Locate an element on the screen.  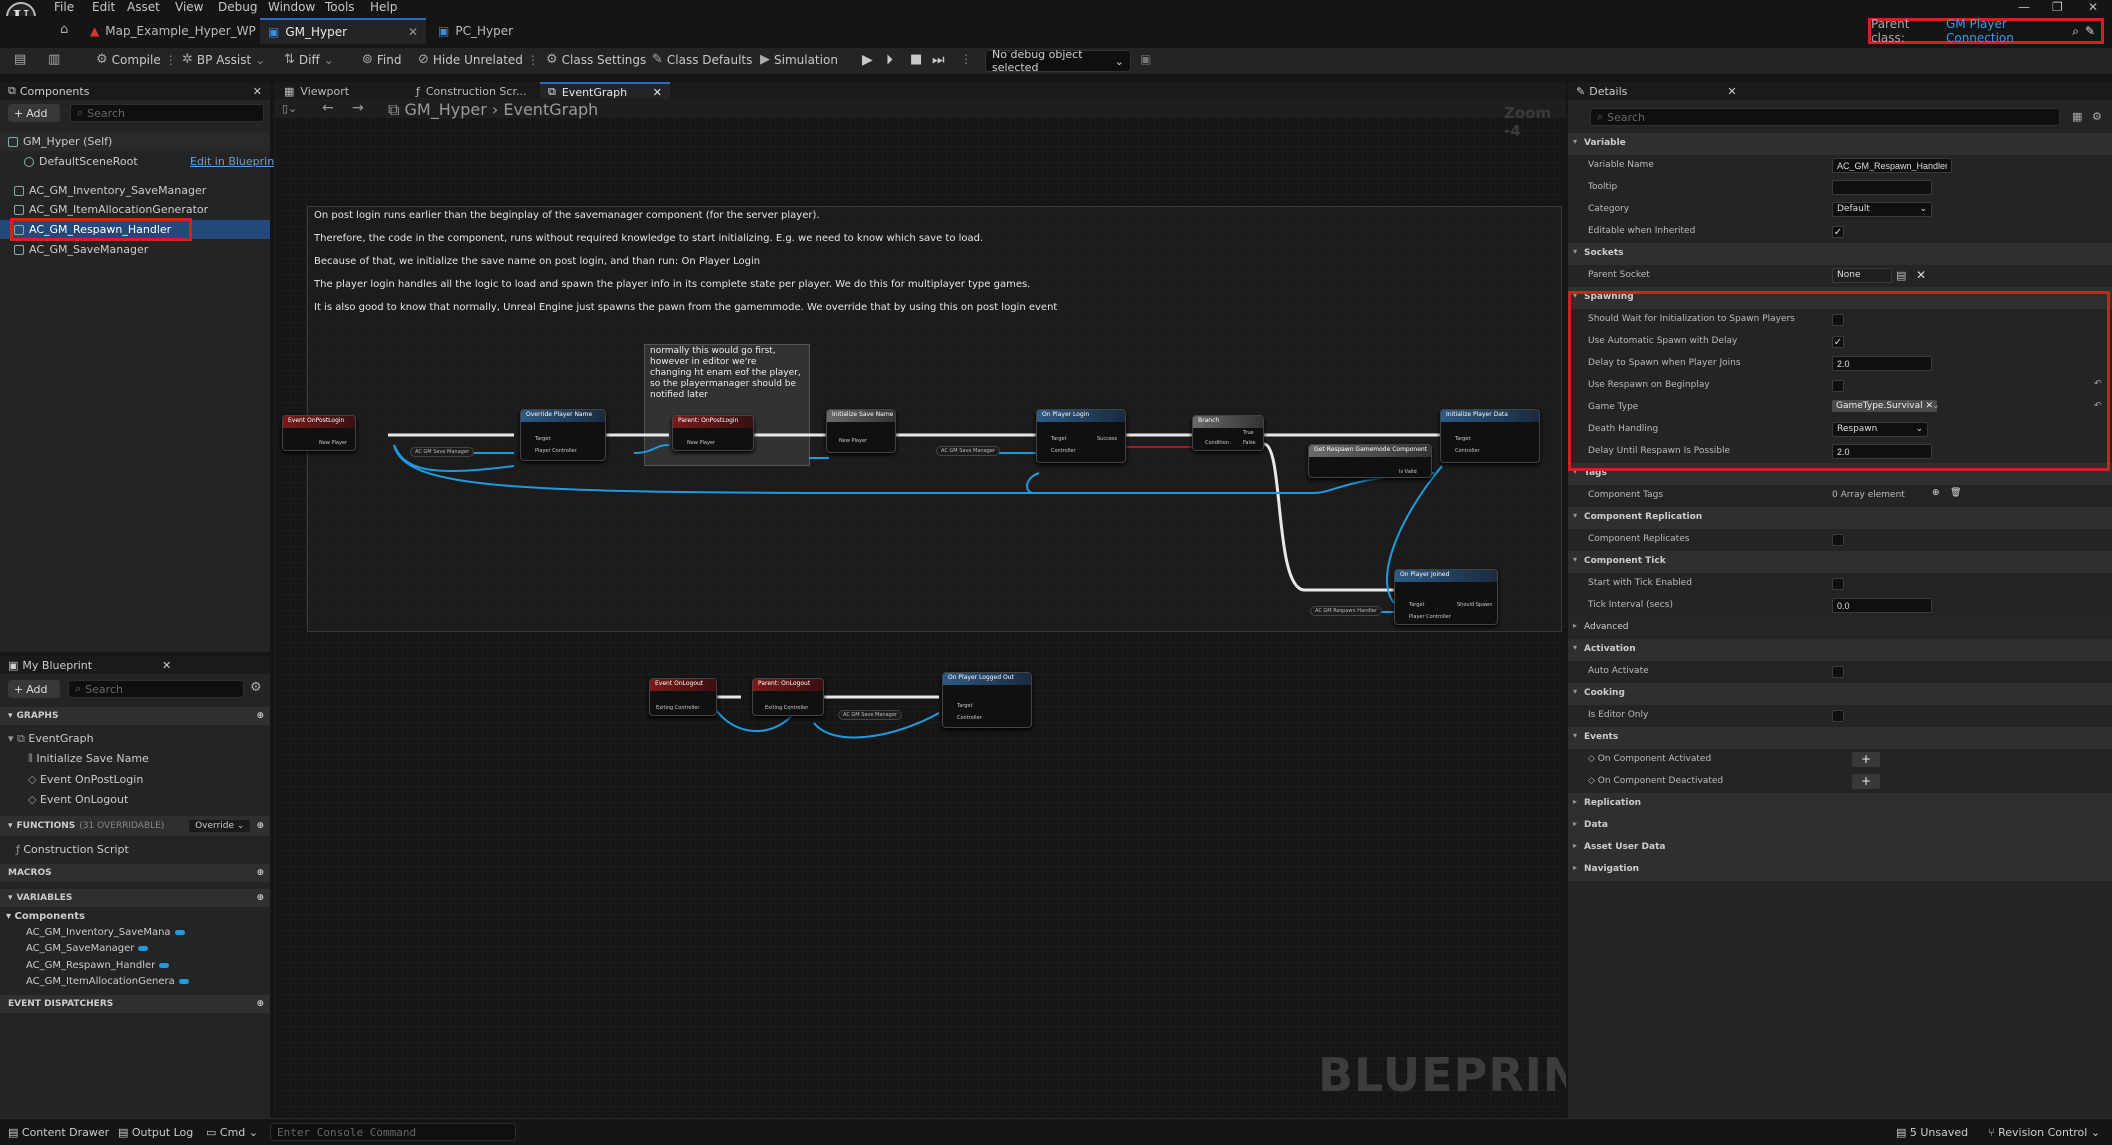
section-component-replication: ▾ Component Replication is located at coordinates (1840, 518).